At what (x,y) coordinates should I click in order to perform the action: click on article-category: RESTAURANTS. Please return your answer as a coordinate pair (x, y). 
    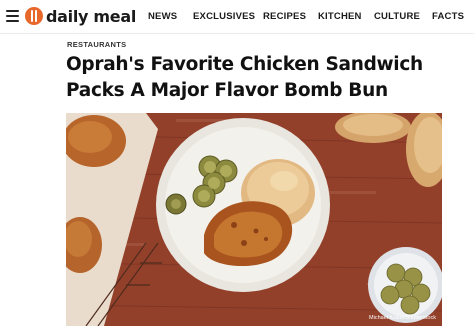
    Looking at the image, I should click on (96, 44).